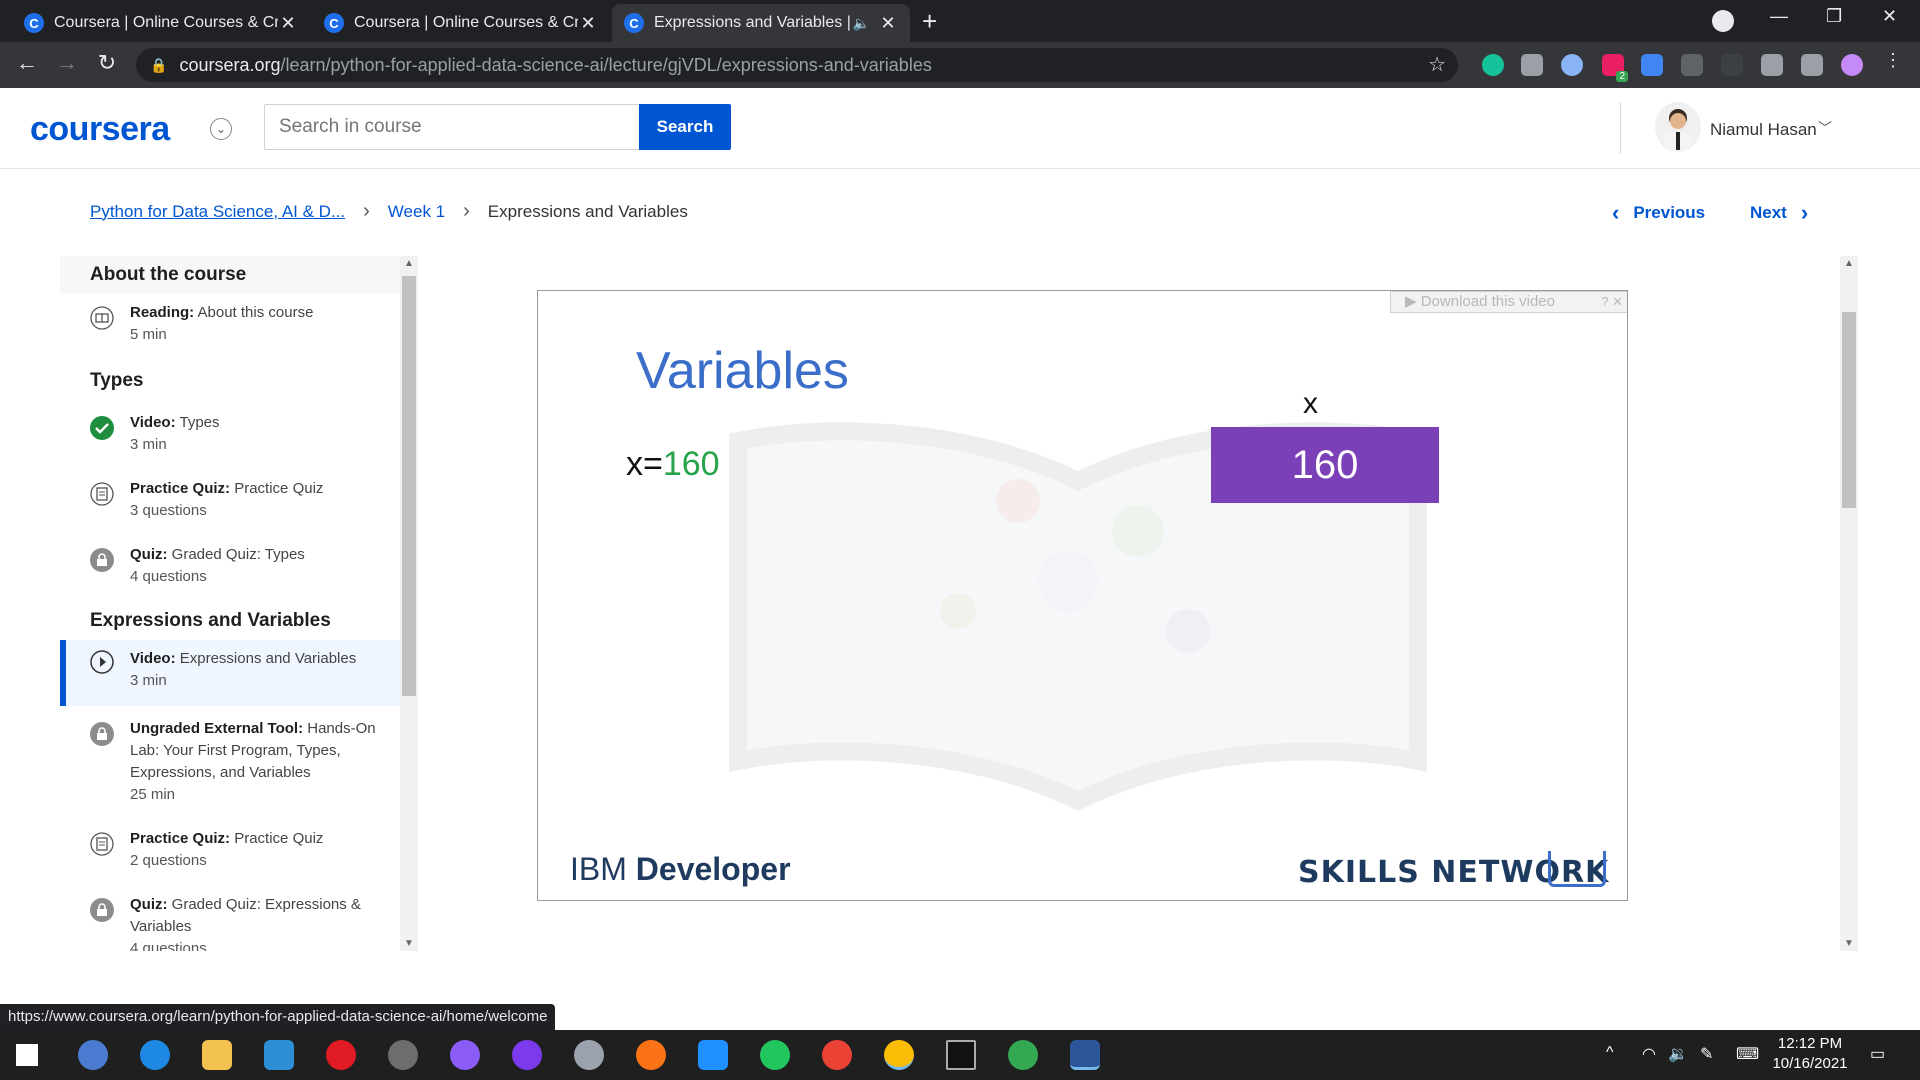  Describe the element at coordinates (230, 673) in the screenshot. I see `outline-item-active: Video: Expressions and Variables 3 min` at that location.